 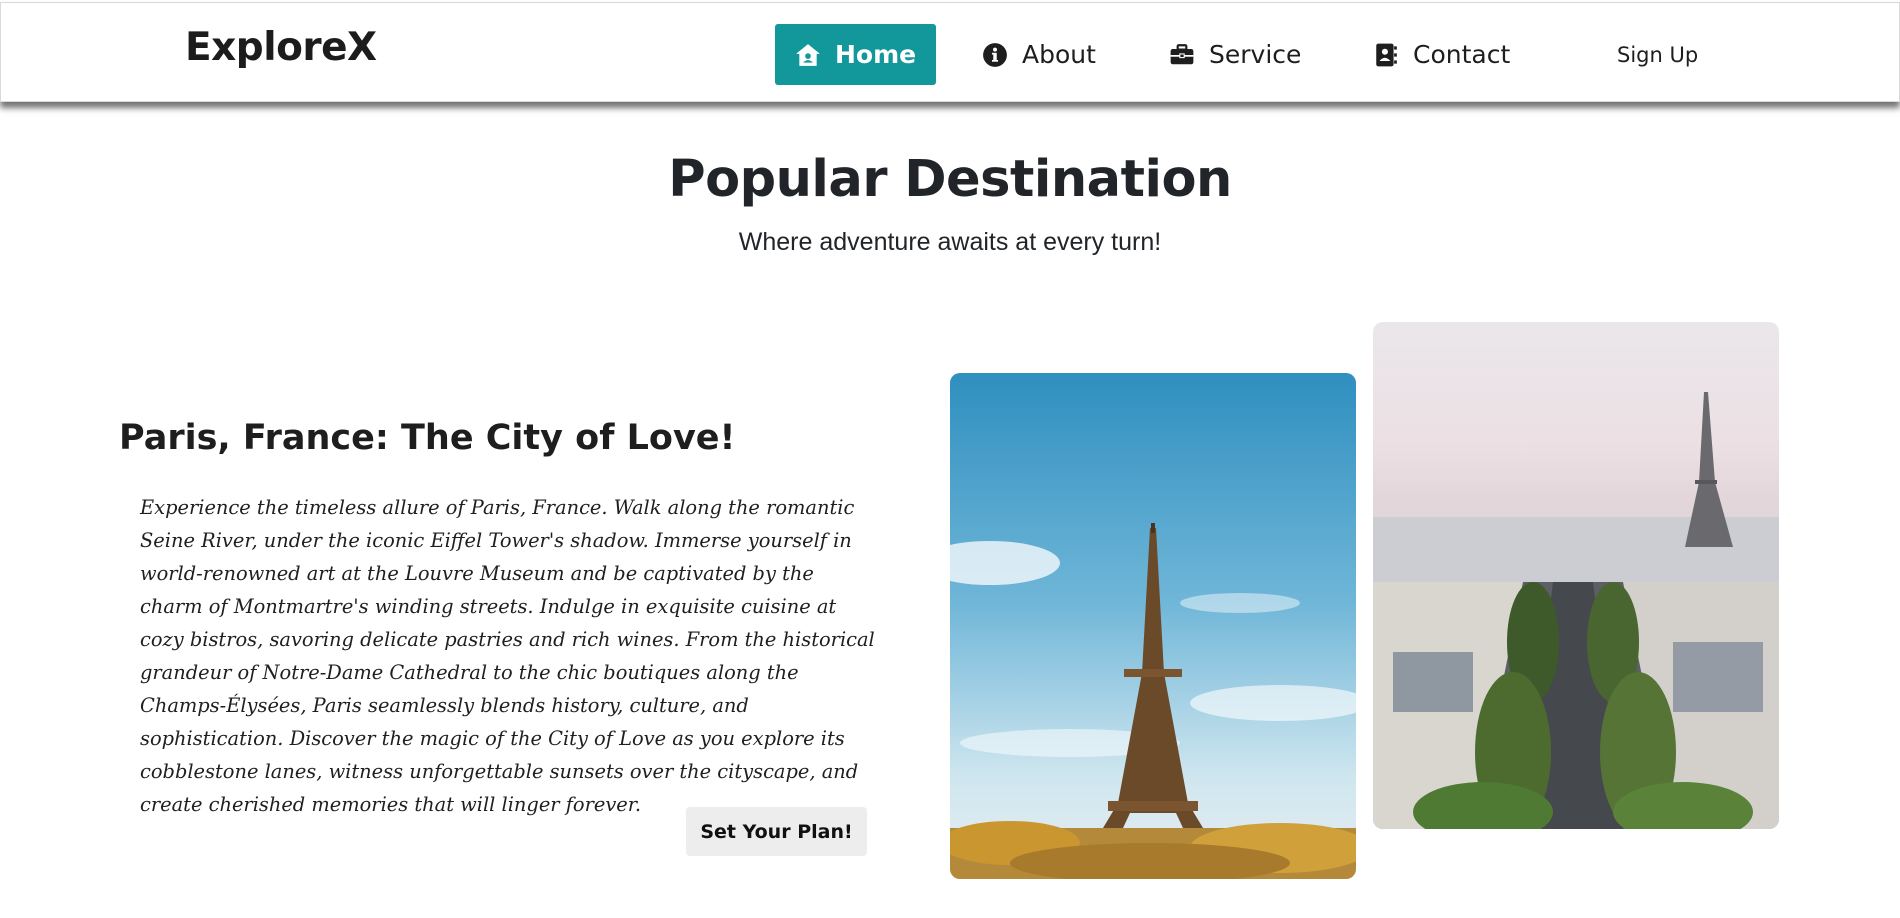 What do you see at coordinates (1657, 55) in the screenshot?
I see `sign-up-link: Sign Up` at bounding box center [1657, 55].